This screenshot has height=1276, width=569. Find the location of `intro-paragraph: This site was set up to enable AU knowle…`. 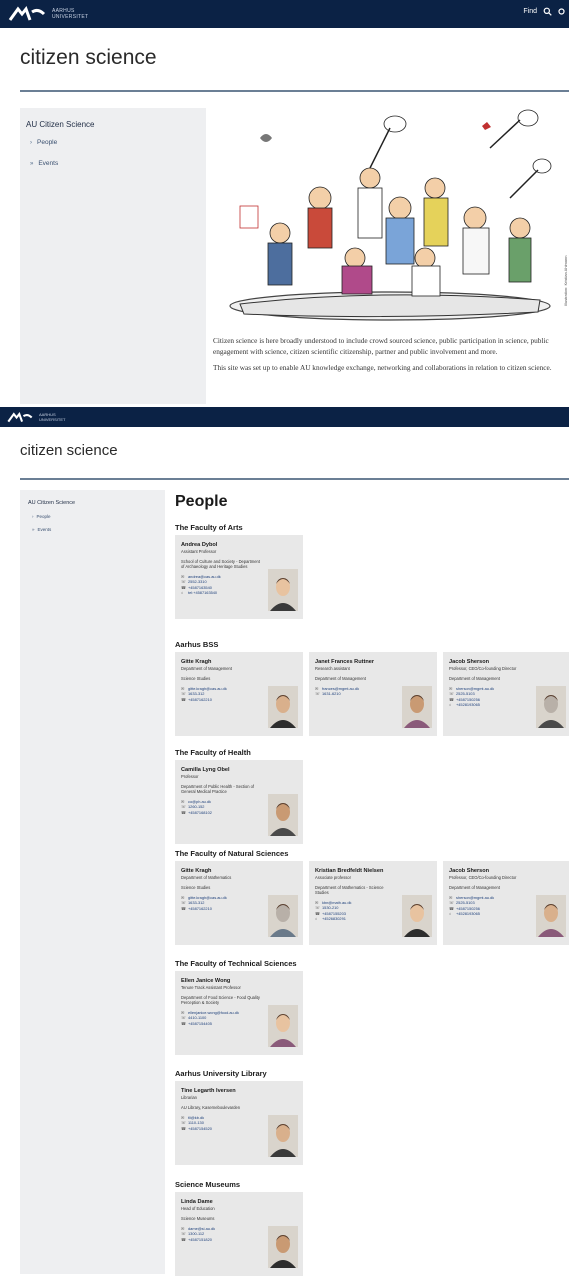

intro-paragraph: This site was set up to enable AU knowle… is located at coordinates (382, 367).